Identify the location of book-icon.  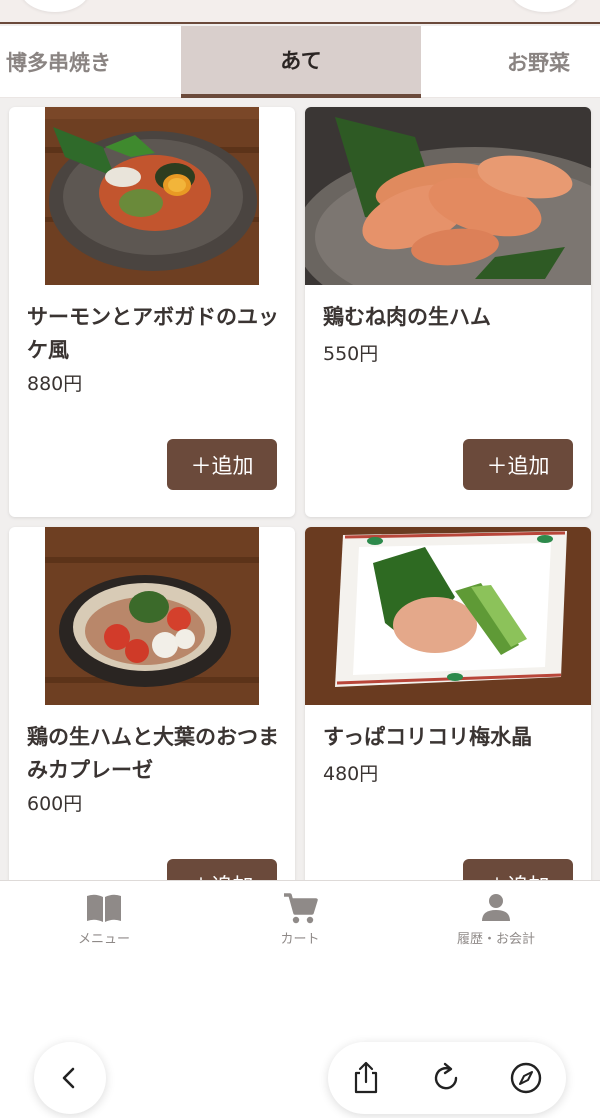
(104, 908).